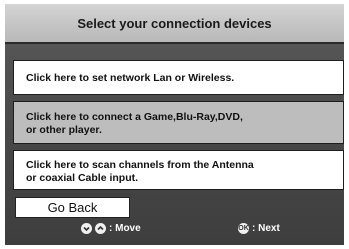 The height and width of the screenshot is (249, 349). Describe the element at coordinates (82, 178) in the screenshot. I see `option-text-line2: or coaxial Cable input.` at that location.